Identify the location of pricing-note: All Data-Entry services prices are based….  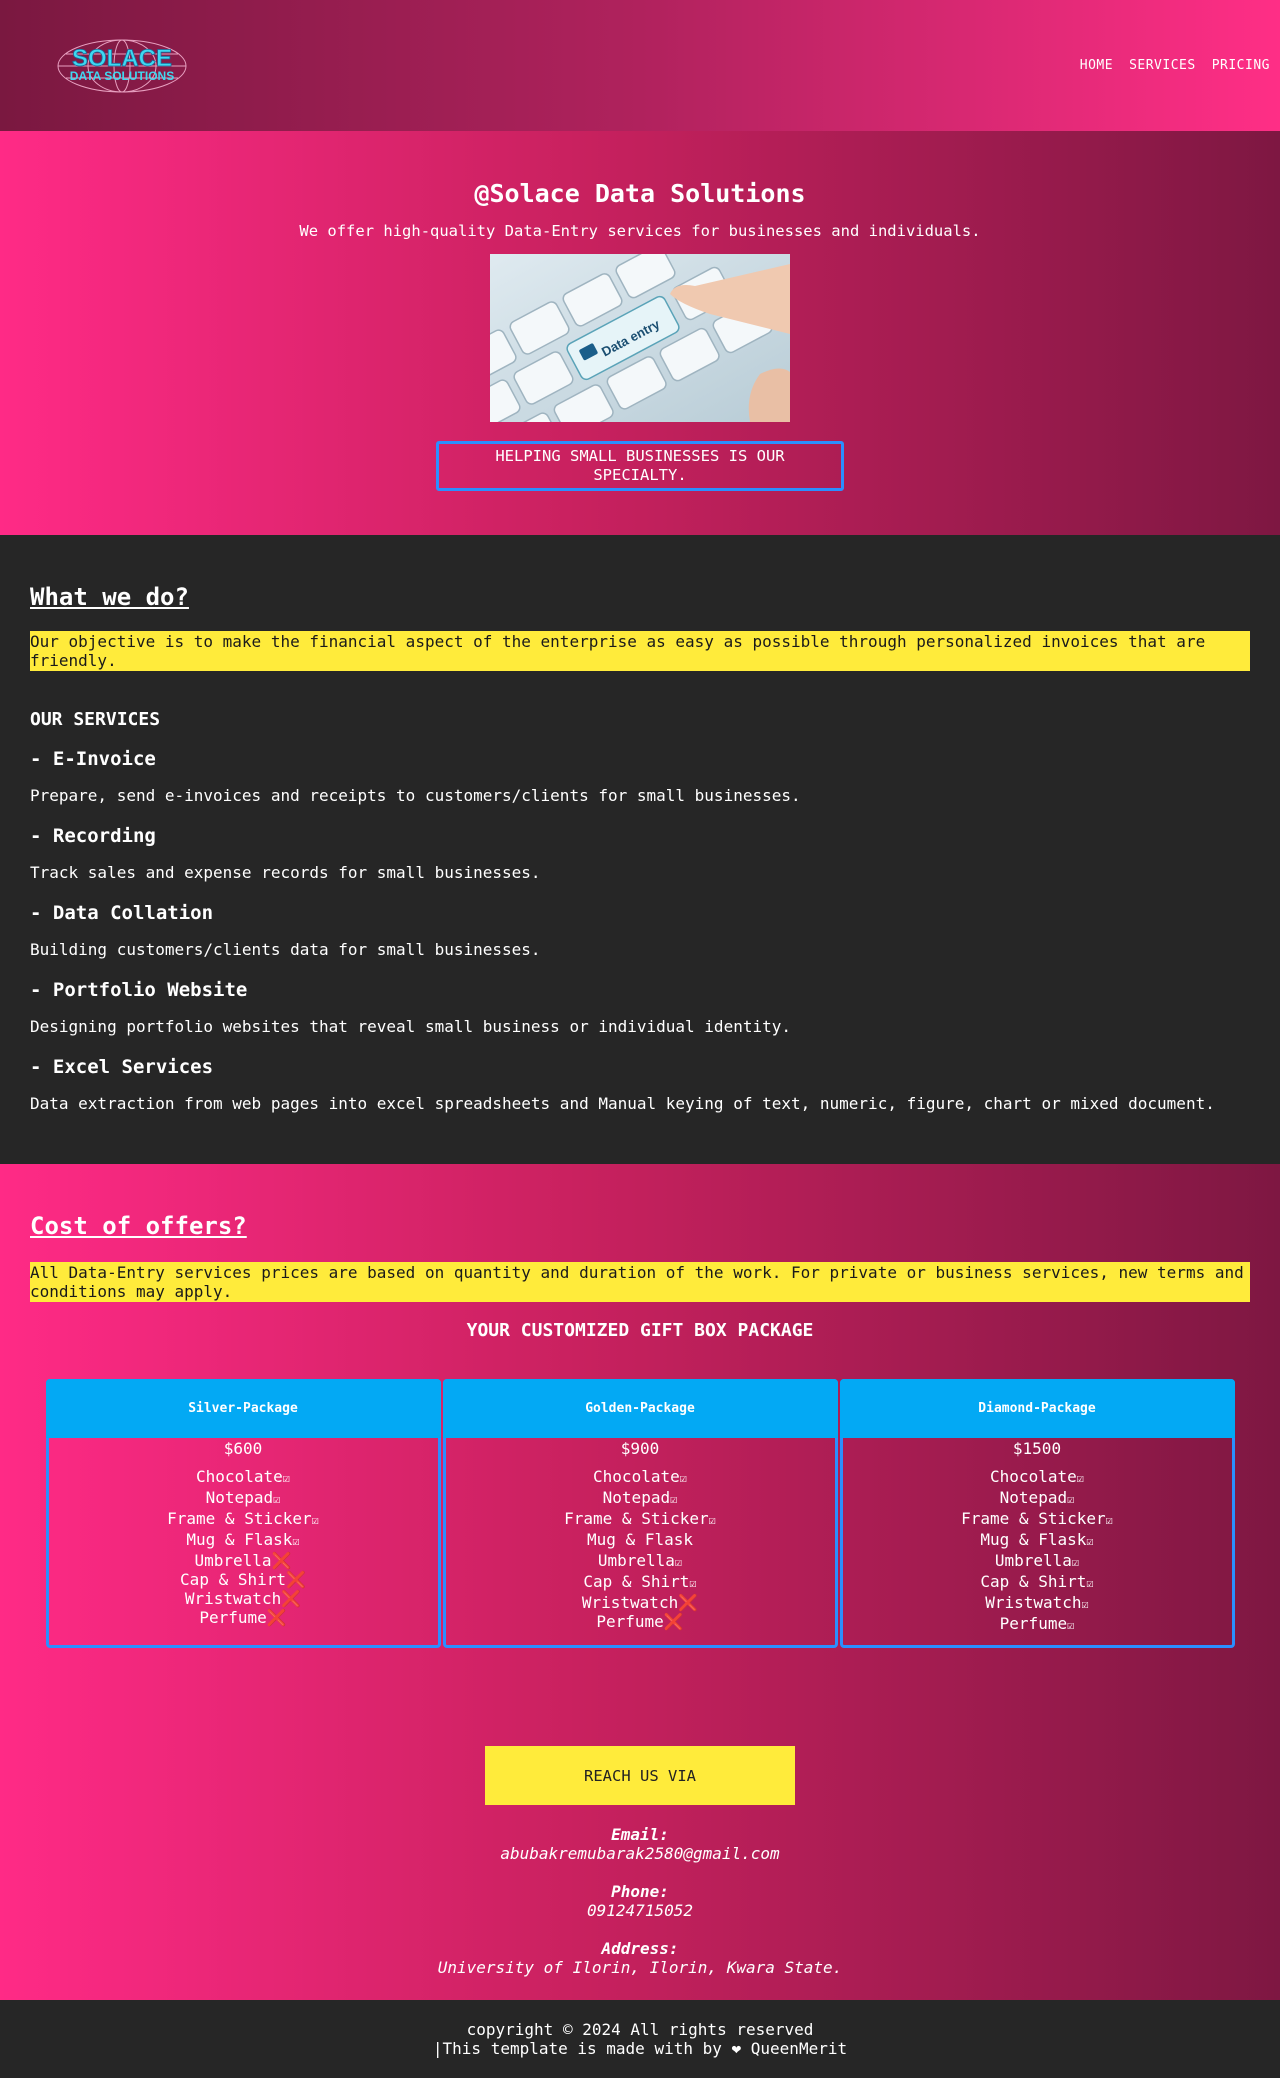
(640, 1282).